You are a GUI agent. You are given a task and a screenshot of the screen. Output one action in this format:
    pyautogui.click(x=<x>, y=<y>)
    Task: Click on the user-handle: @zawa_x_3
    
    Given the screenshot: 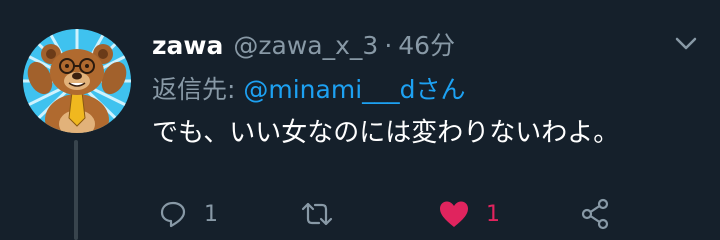 What is the action you would take?
    pyautogui.click(x=305, y=45)
    